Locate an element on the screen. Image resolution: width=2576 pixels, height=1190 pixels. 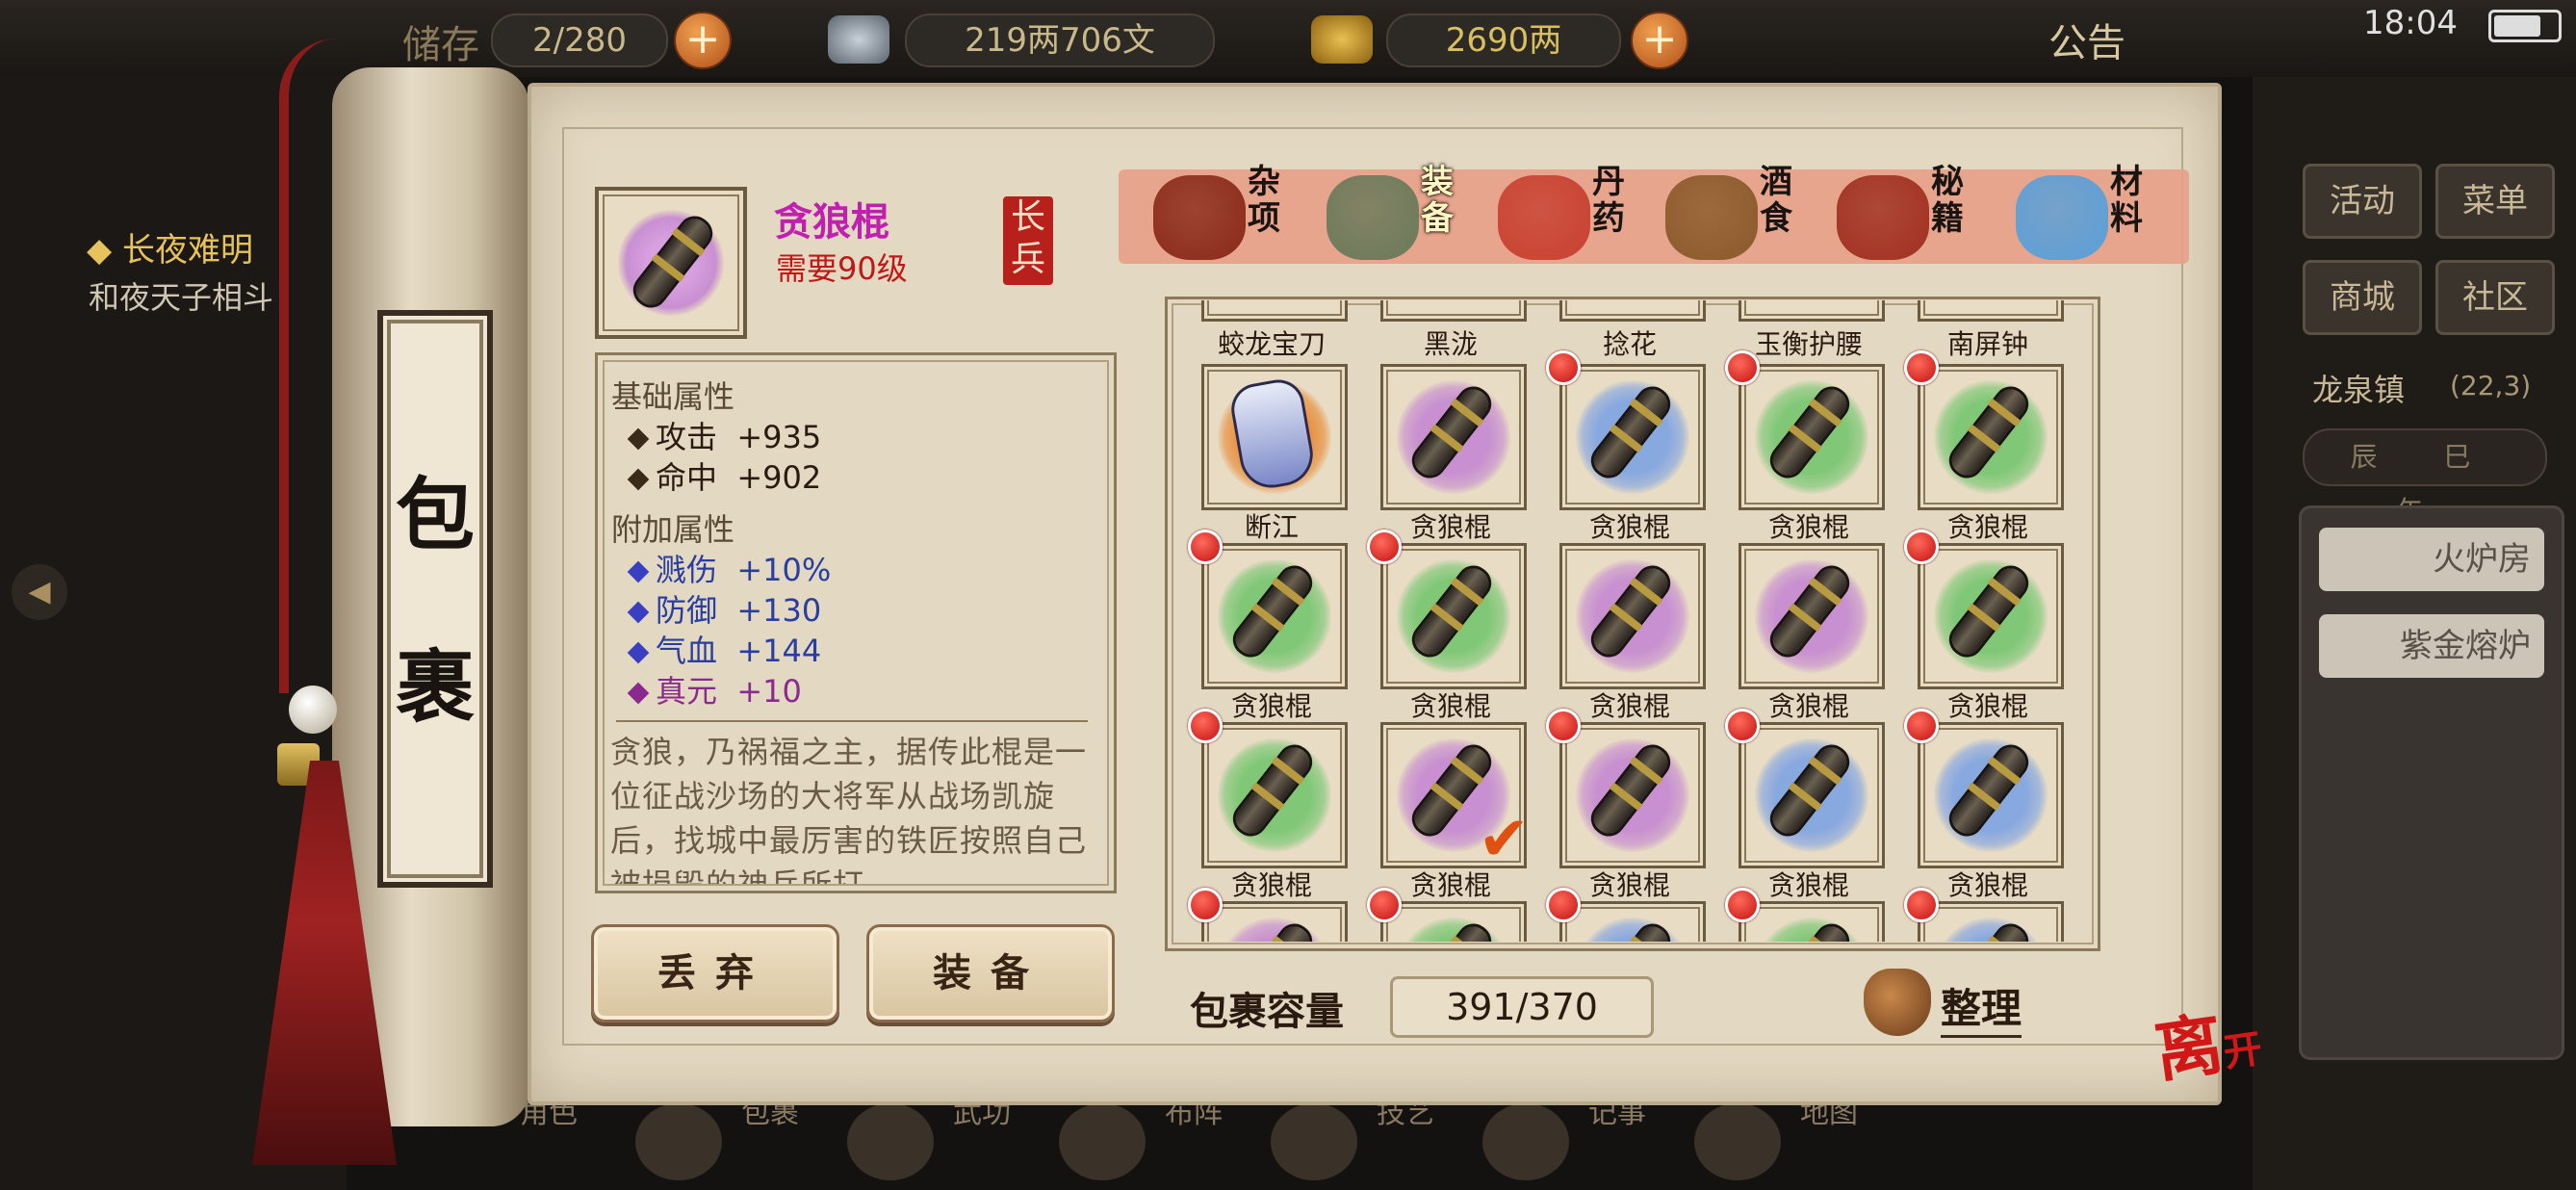
leave-char-2: 开 is located at coordinates (2242, 1050).